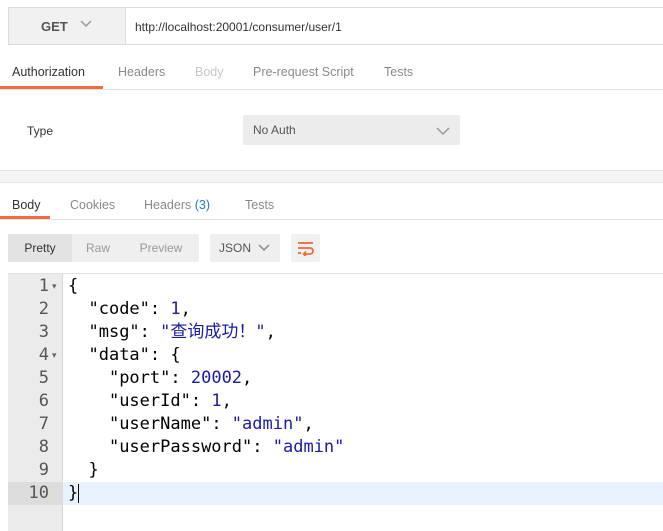 Image resolution: width=663 pixels, height=531 pixels. I want to click on section-divider, so click(331, 176).